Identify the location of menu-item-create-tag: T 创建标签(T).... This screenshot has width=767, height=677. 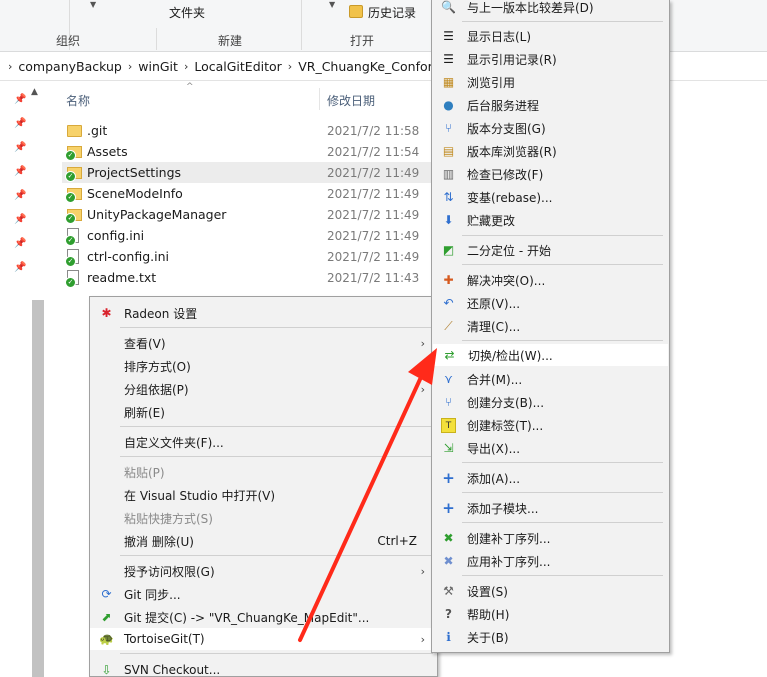
(550, 425).